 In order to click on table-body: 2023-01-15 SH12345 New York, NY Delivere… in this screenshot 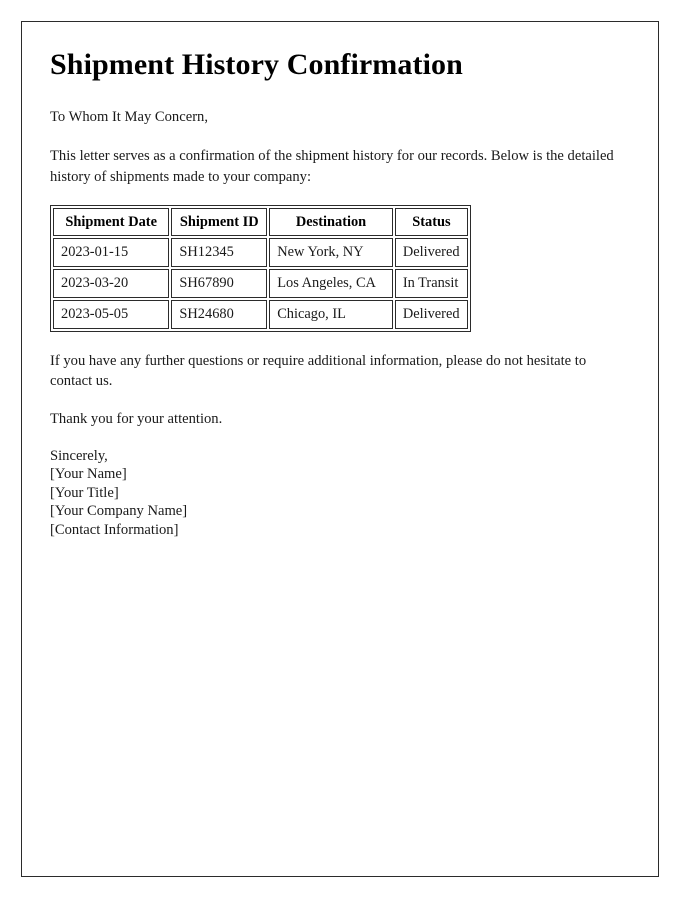, I will do `click(260, 283)`.